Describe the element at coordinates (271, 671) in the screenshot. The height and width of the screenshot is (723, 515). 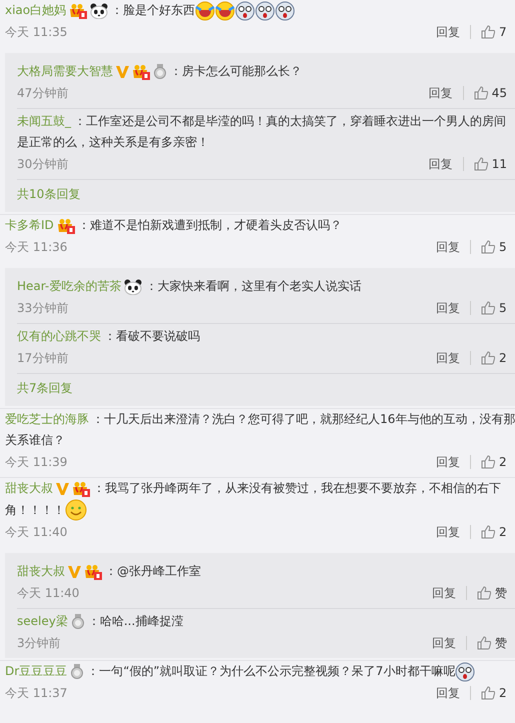
I see `comment-text: ：一句“假的”就叫取证？为什么不公示完整视频？呆了7小时都干嘛呢` at that location.